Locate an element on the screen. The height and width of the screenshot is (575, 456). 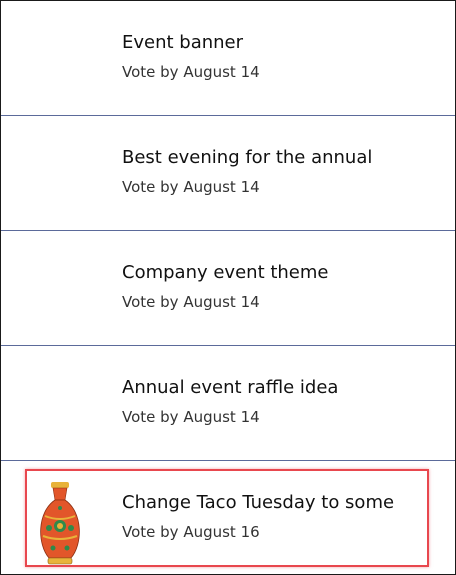
item-subtitle: Vote by August 16 is located at coordinates (191, 532).